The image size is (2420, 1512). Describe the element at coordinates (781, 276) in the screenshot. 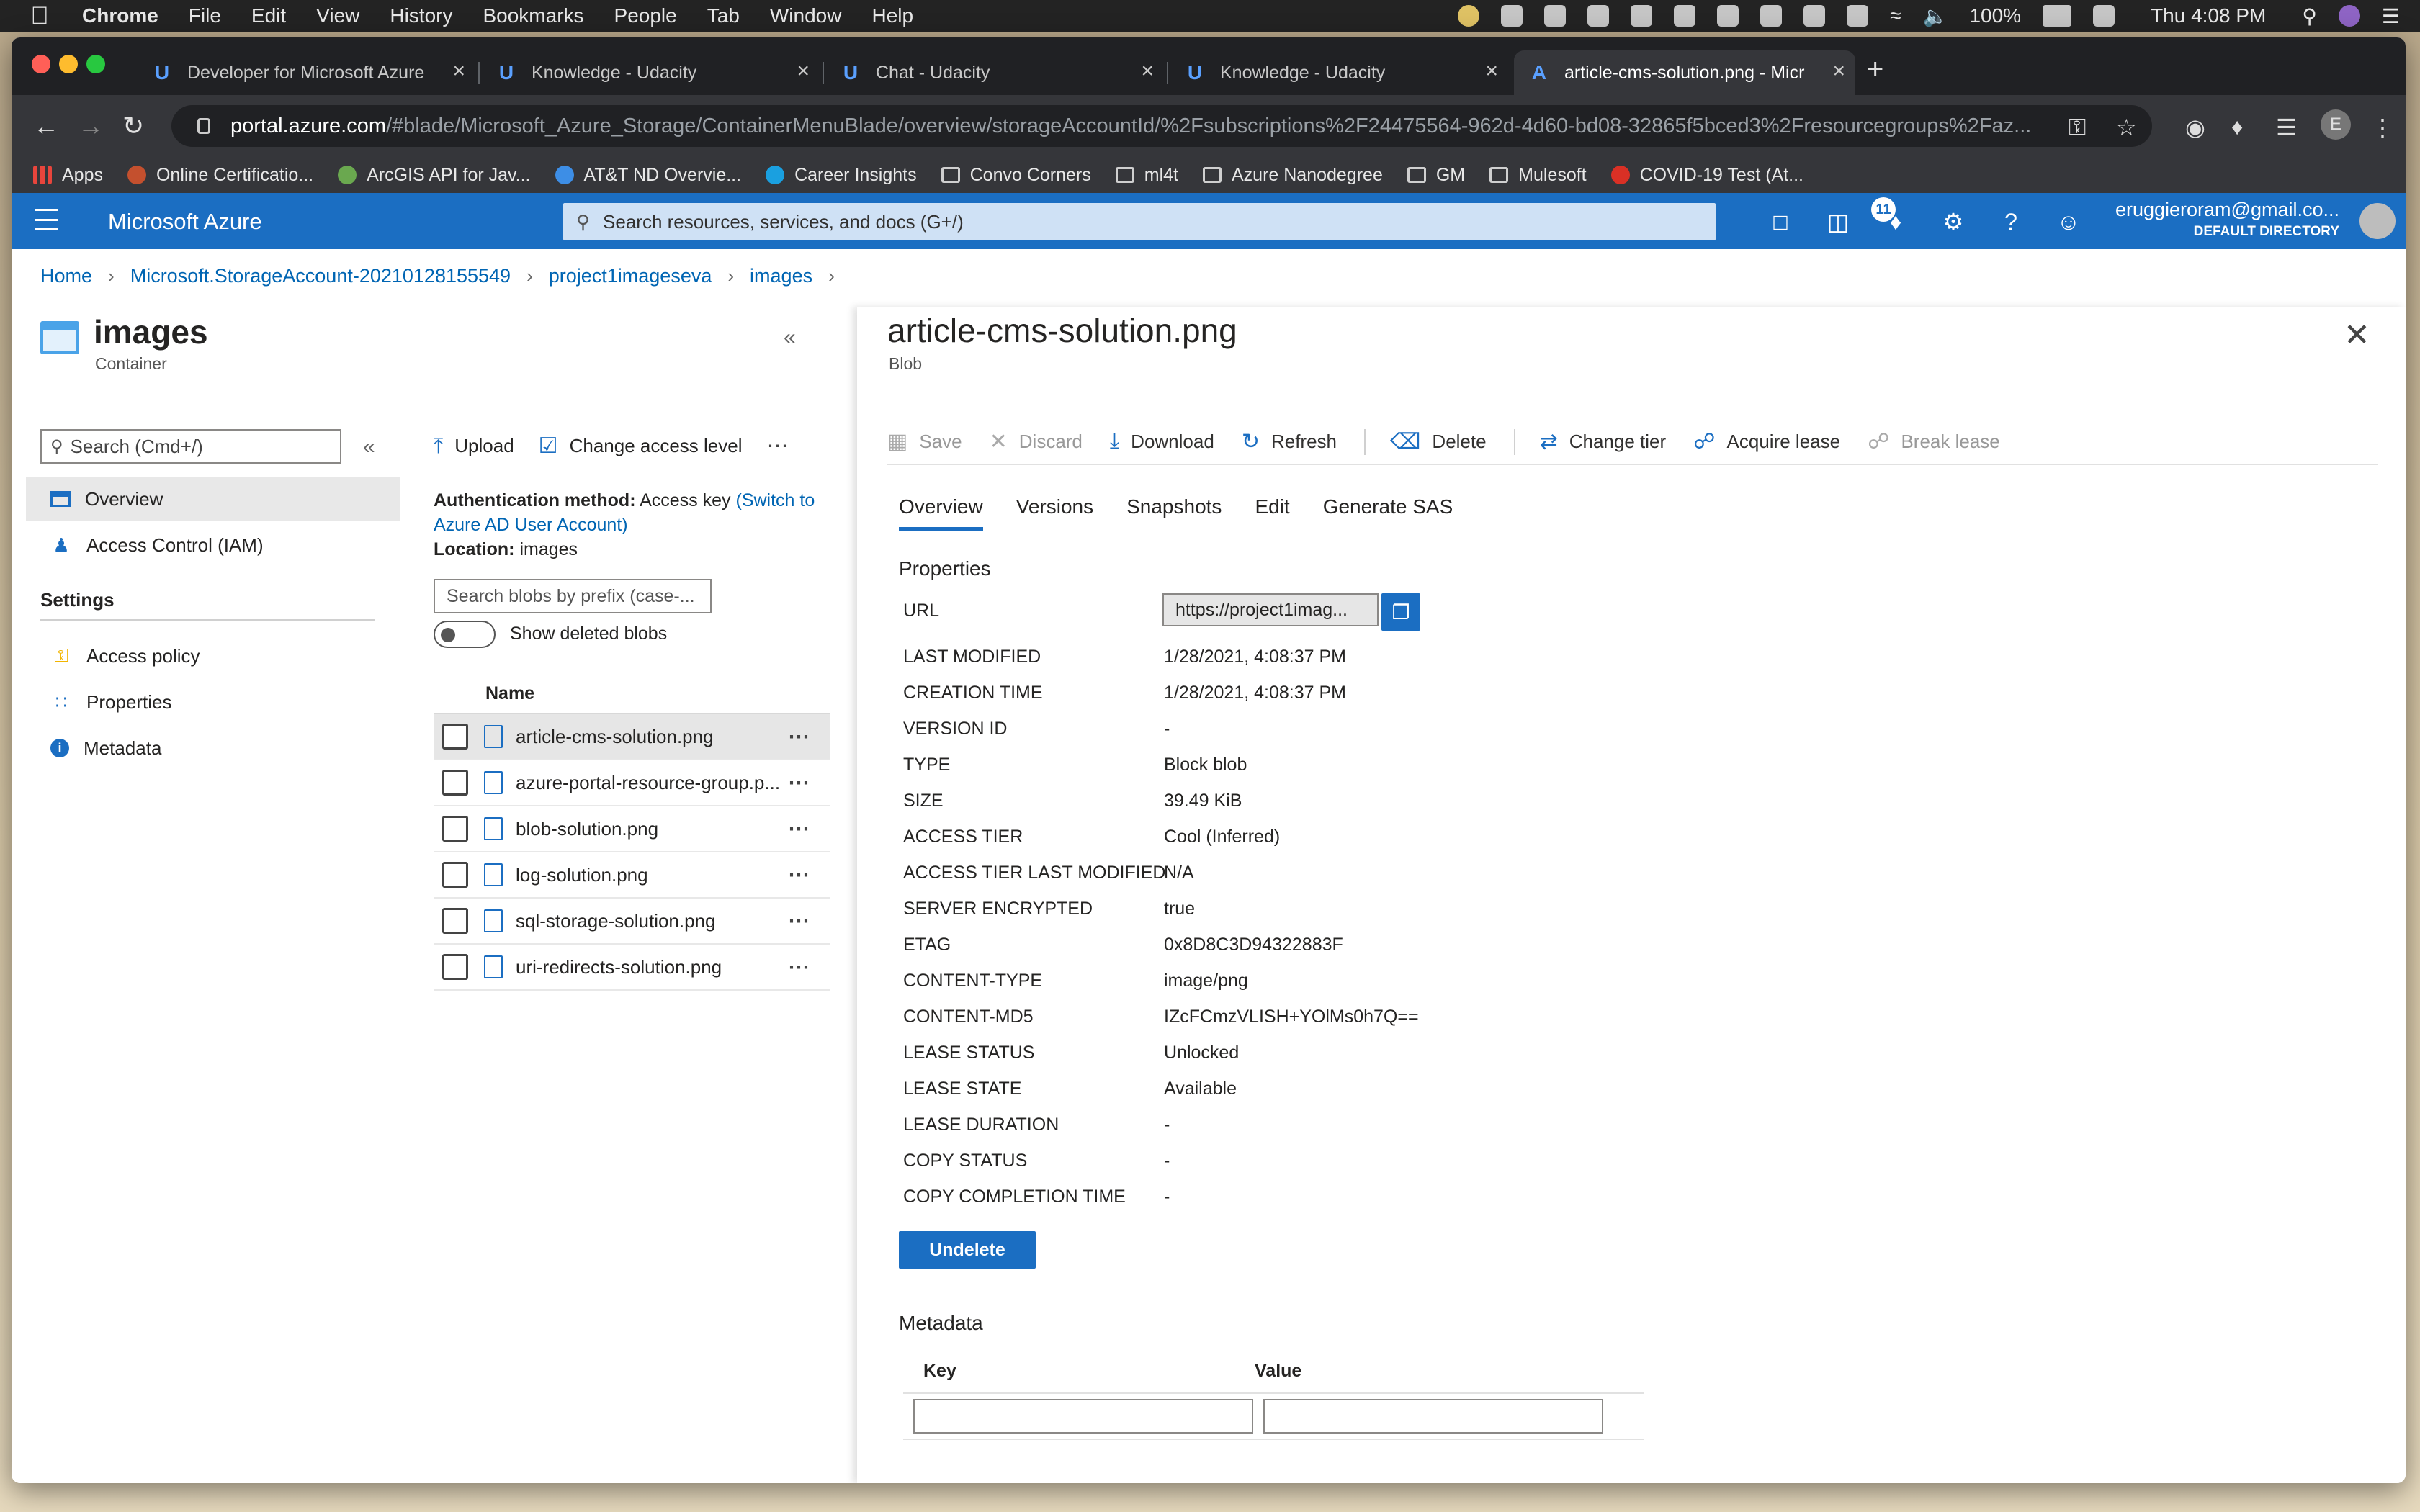

I see `breadcrumb-container: images` at that location.